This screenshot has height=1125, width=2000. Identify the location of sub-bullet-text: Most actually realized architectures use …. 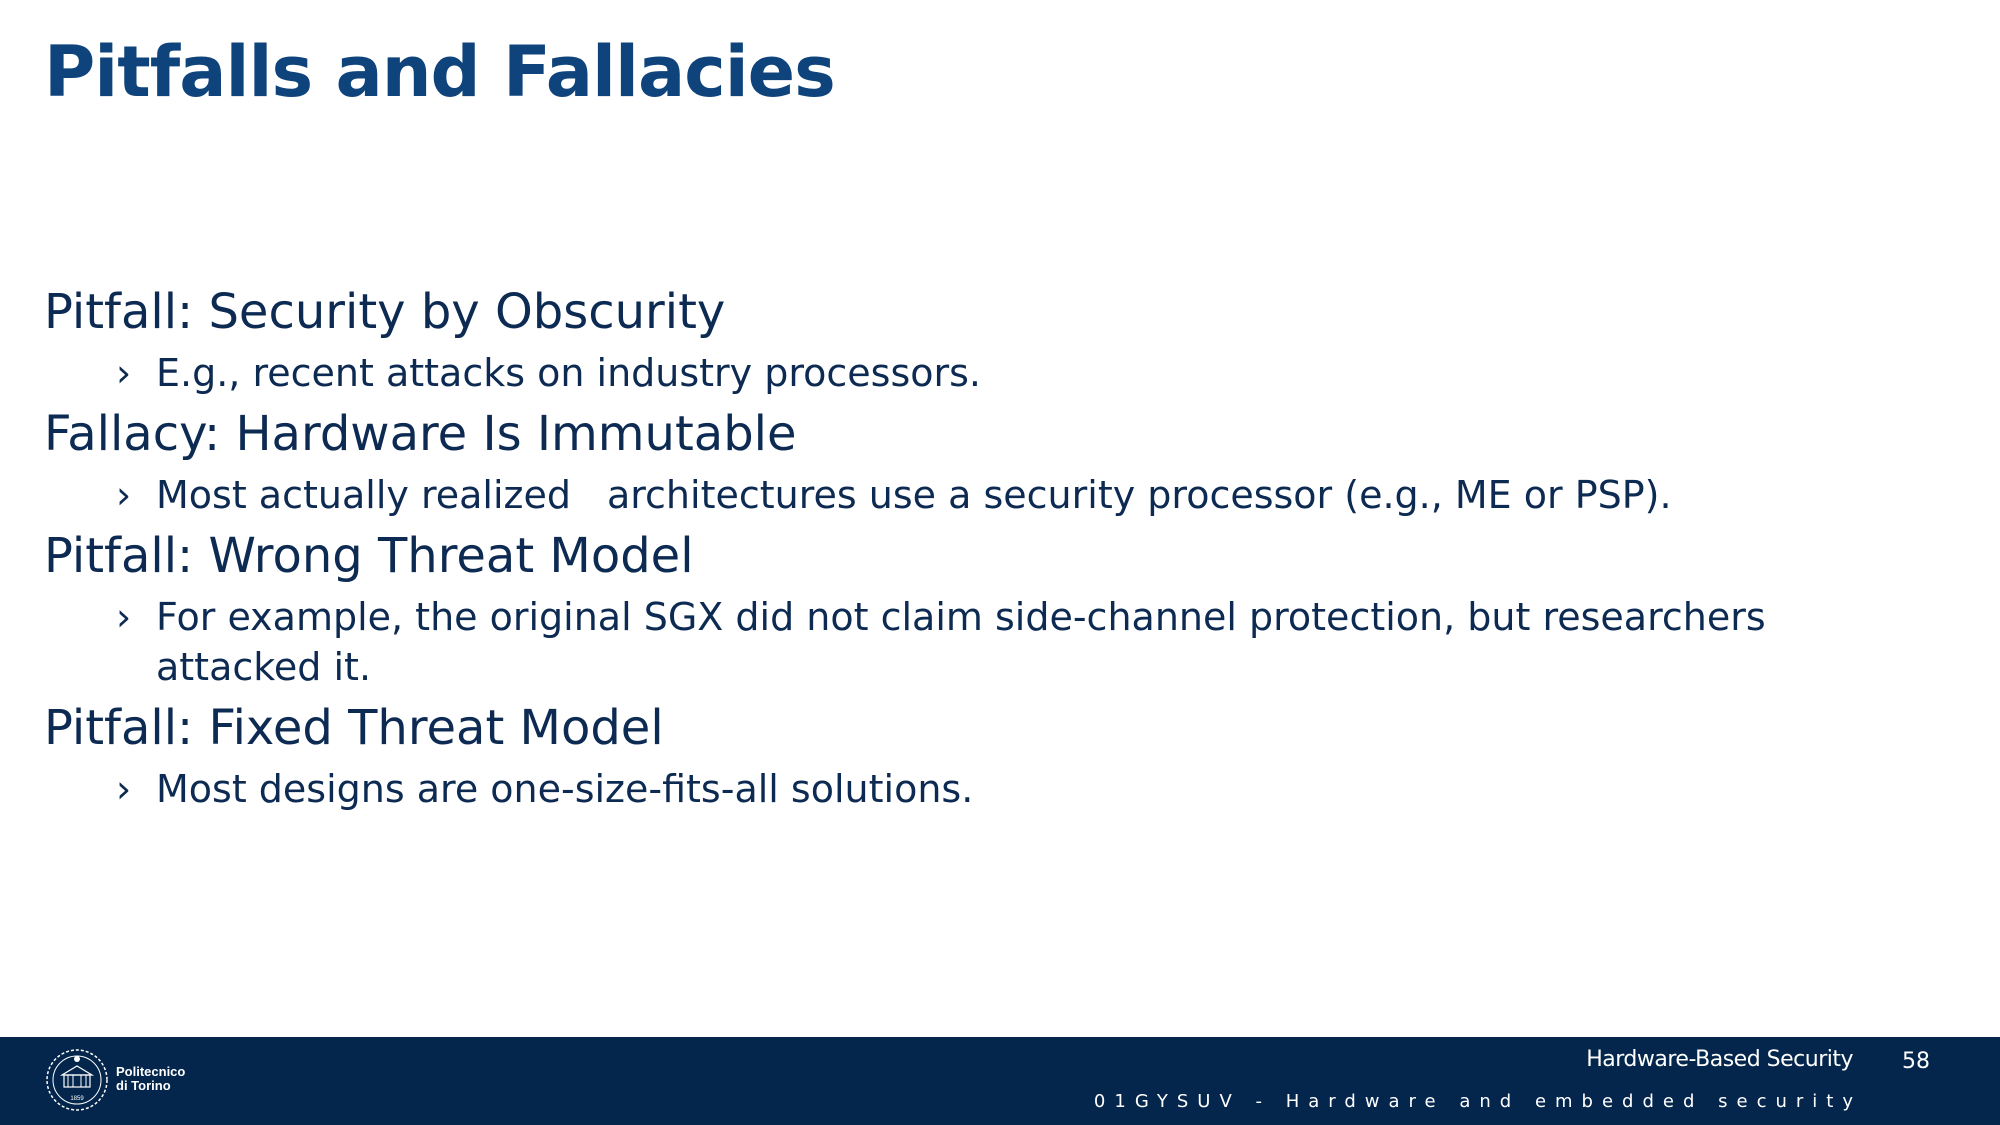
(1036, 495).